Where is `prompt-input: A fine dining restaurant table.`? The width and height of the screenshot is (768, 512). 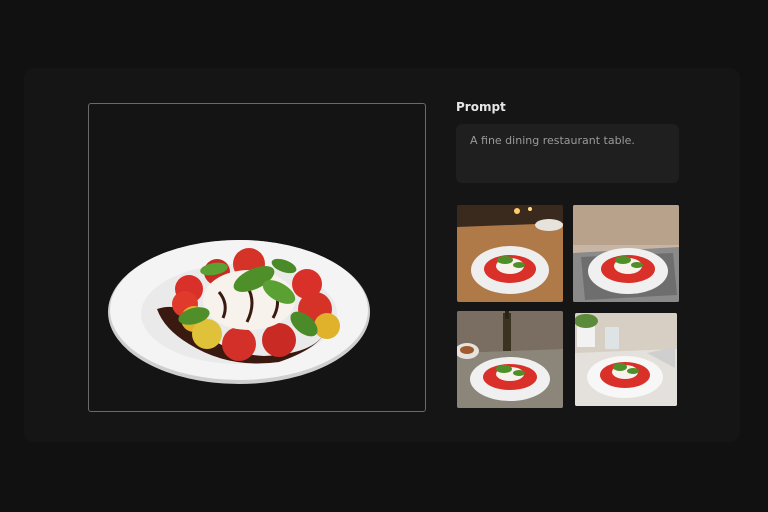
prompt-input: A fine dining restaurant table. is located at coordinates (567, 153).